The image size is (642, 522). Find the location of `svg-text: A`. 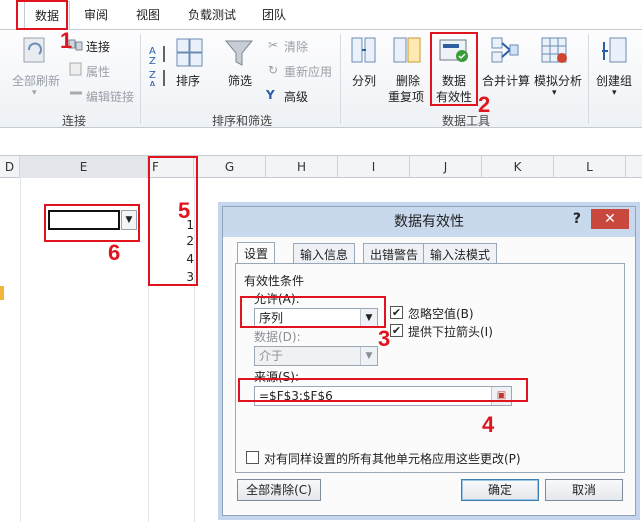

svg-text: A is located at coordinates (152, 83).